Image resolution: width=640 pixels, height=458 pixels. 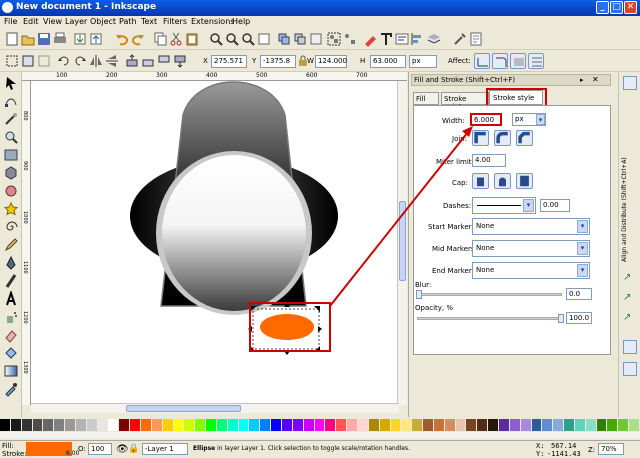 What do you see at coordinates (331, 61) in the screenshot?
I see `width-field: 124.000` at bounding box center [331, 61].